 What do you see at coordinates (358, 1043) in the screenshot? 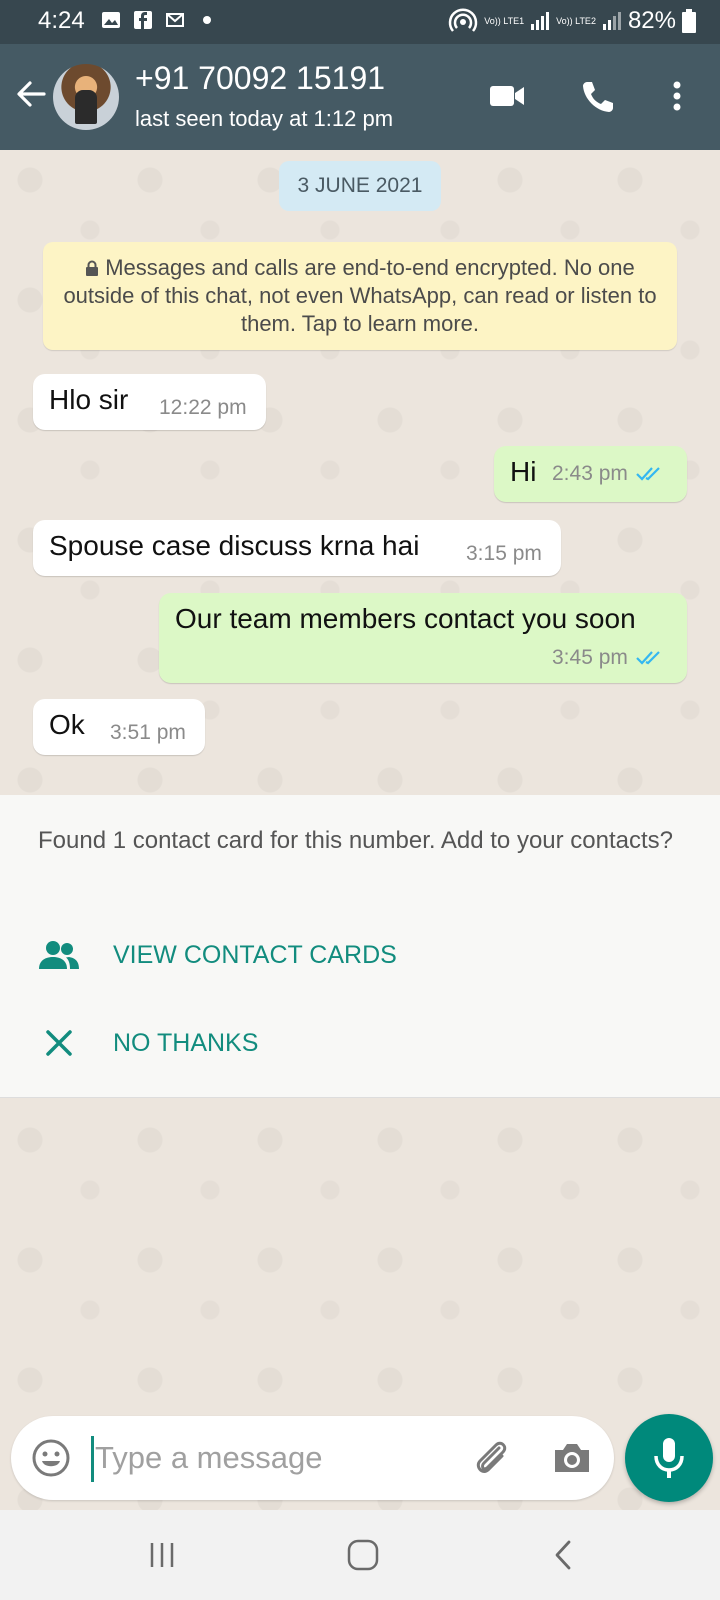
I see `no-thanks-button: NO THANKS` at bounding box center [358, 1043].